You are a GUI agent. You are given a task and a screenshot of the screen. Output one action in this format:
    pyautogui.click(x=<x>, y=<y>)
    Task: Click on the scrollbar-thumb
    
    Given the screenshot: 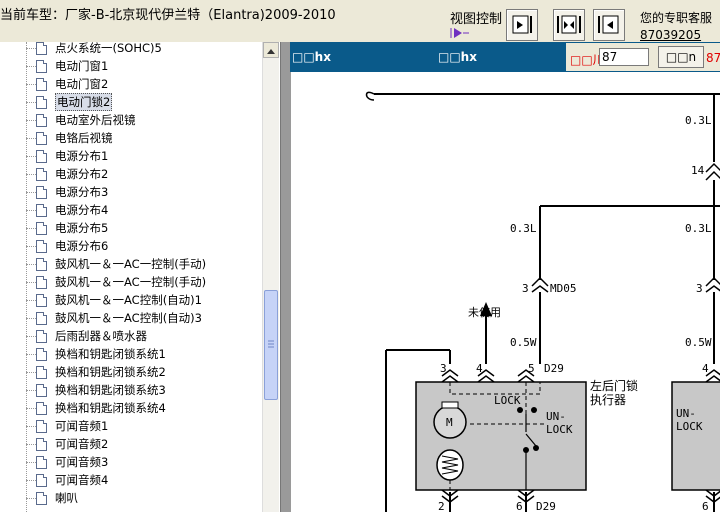 What is the action you would take?
    pyautogui.click(x=271, y=345)
    